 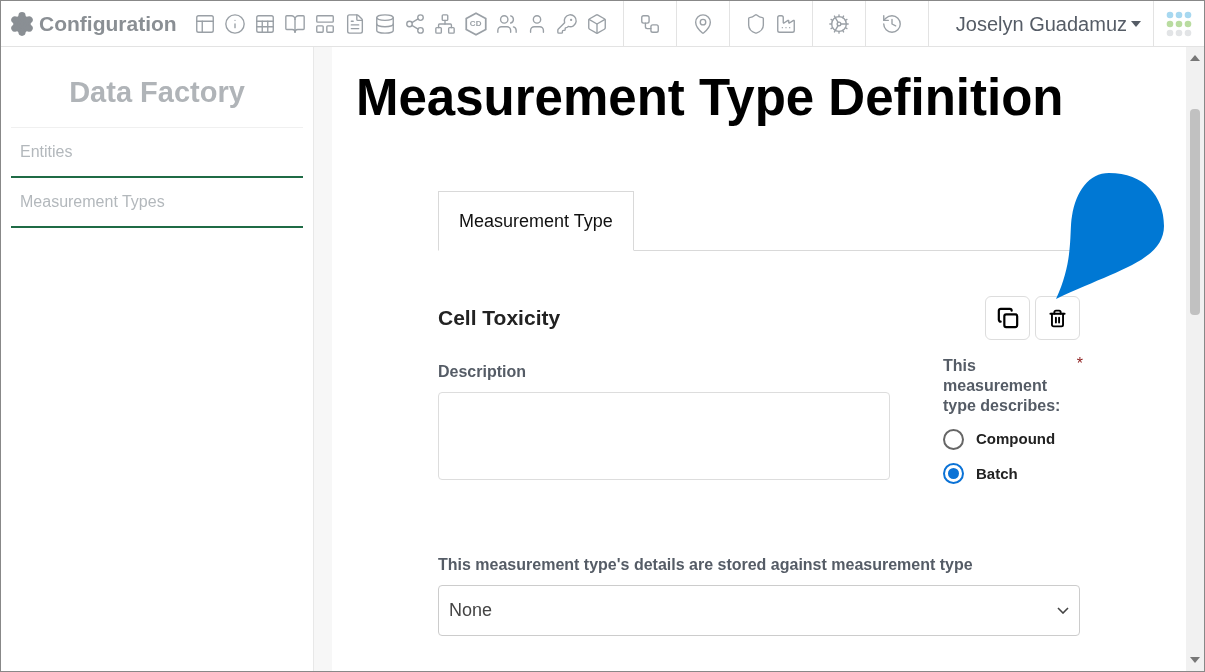 I want to click on scrollbar, so click(x=1195, y=359).